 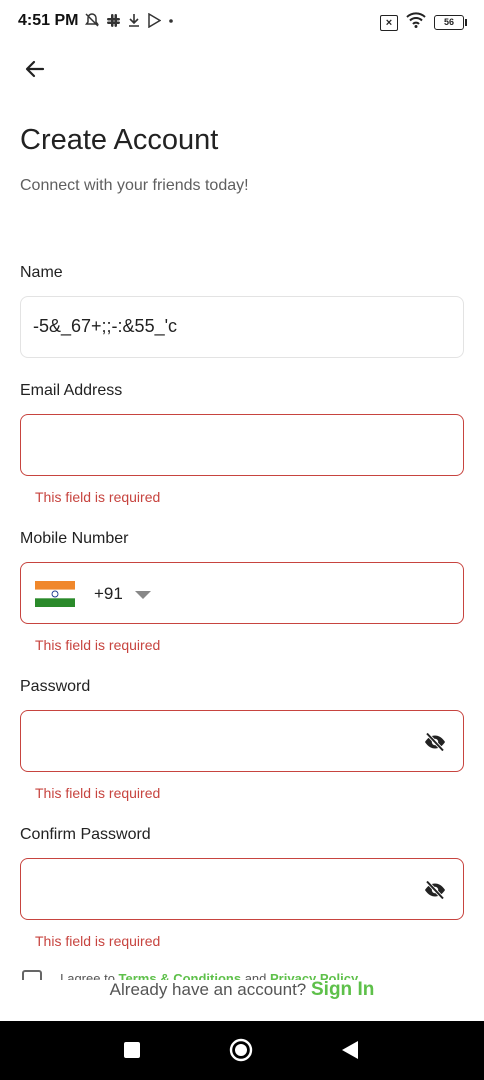 I want to click on mobile-label: Mobile Number, so click(x=74, y=538).